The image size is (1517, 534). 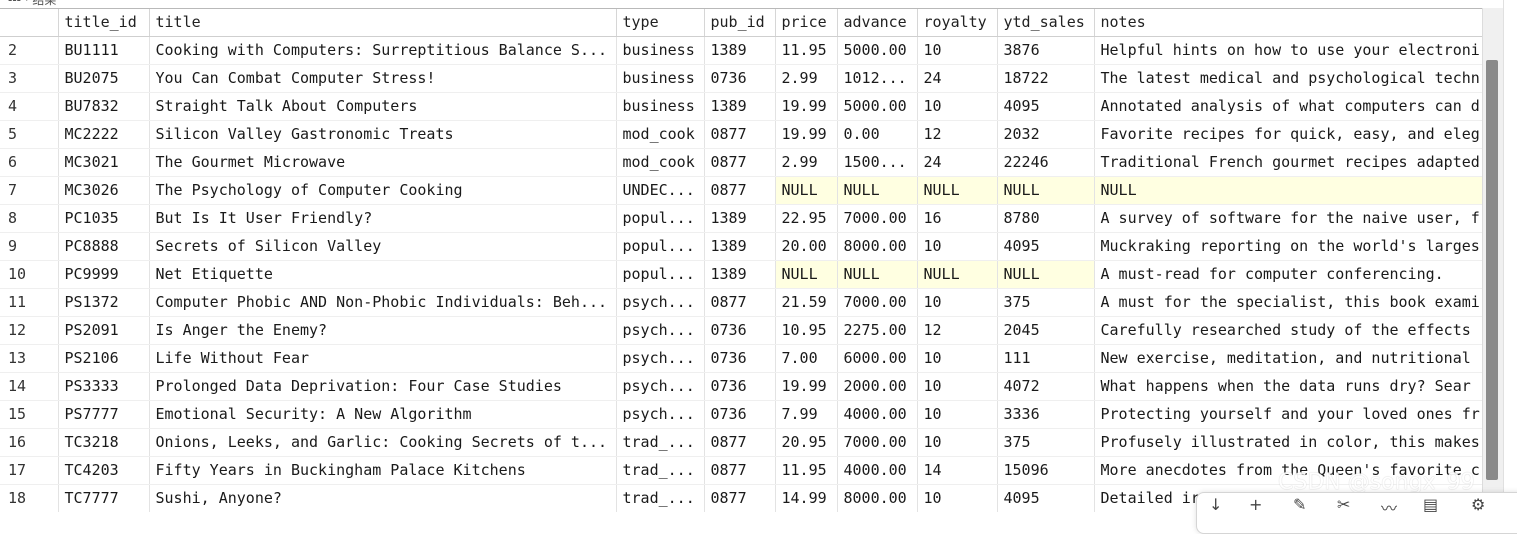 What do you see at coordinates (104, 162) in the screenshot?
I see `title-id-cell: MC3021` at bounding box center [104, 162].